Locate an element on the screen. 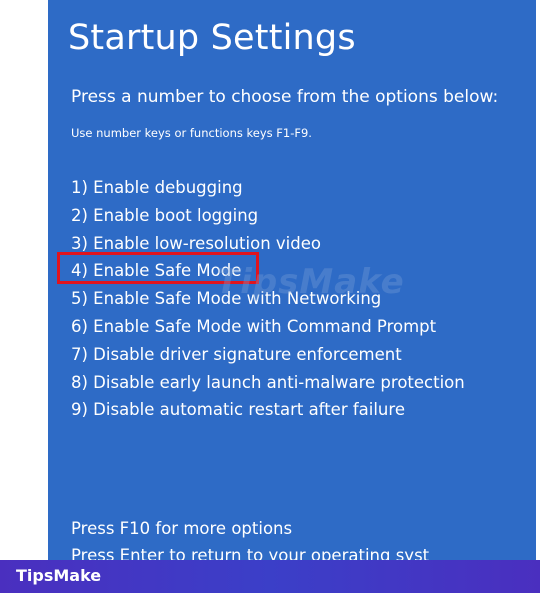 The image size is (540, 593). option-enable-boot-logging: 2) Enable boot logging is located at coordinates (268, 218).